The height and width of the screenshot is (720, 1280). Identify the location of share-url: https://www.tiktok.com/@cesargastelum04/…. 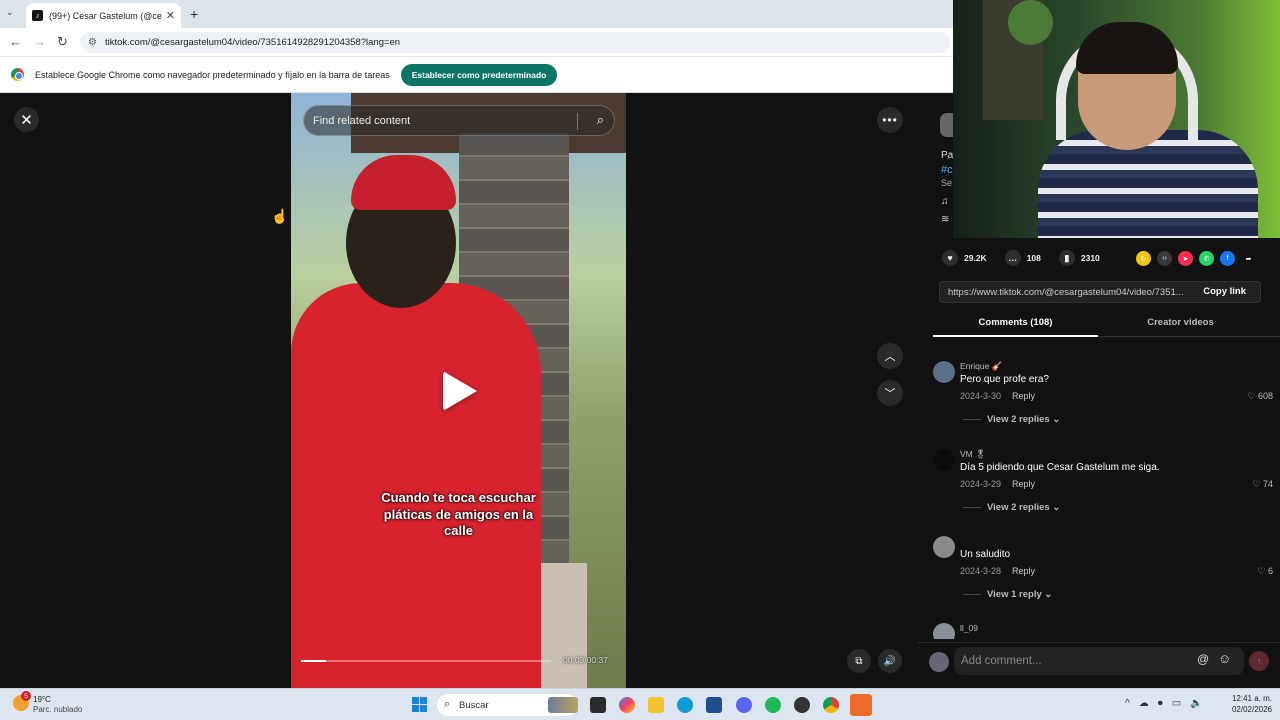
(1066, 292).